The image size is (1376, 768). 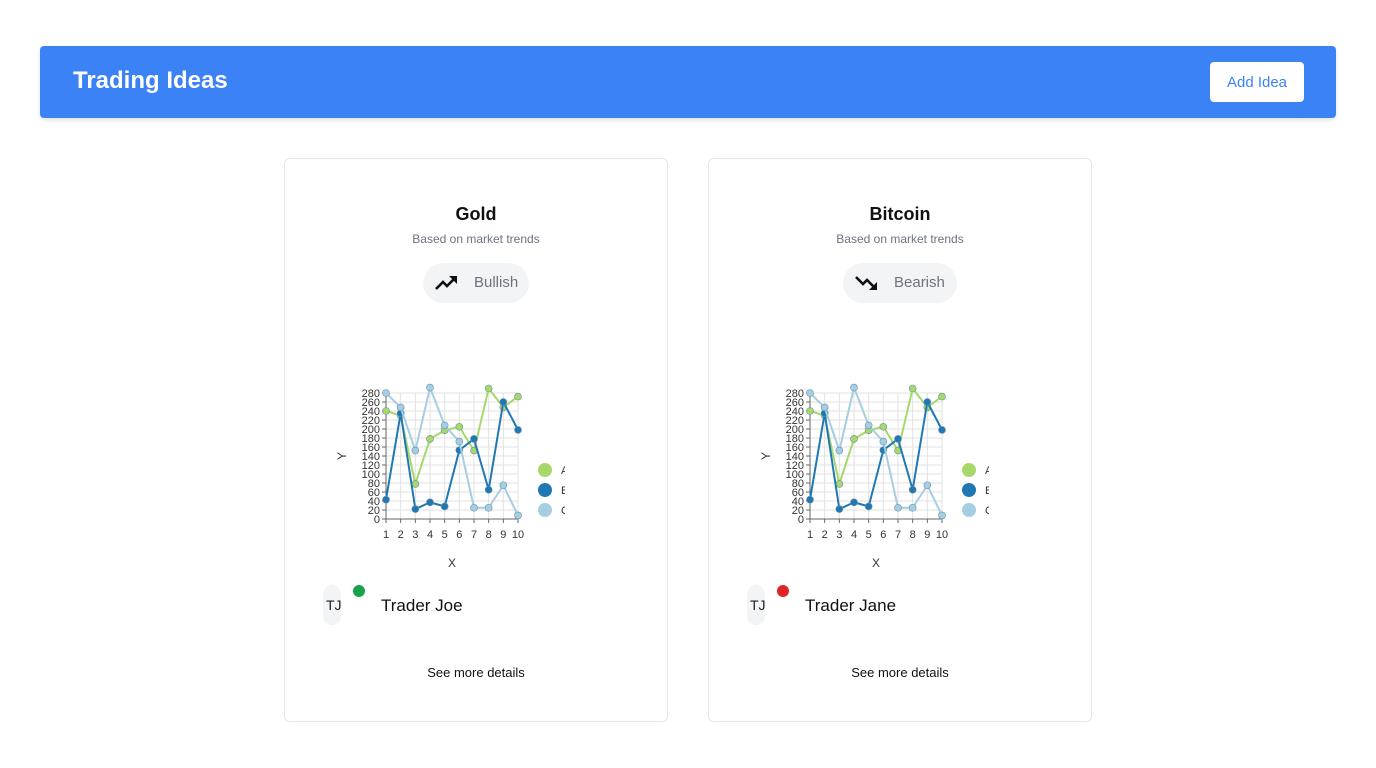 I want to click on trend-badge: Bullish, so click(x=476, y=283).